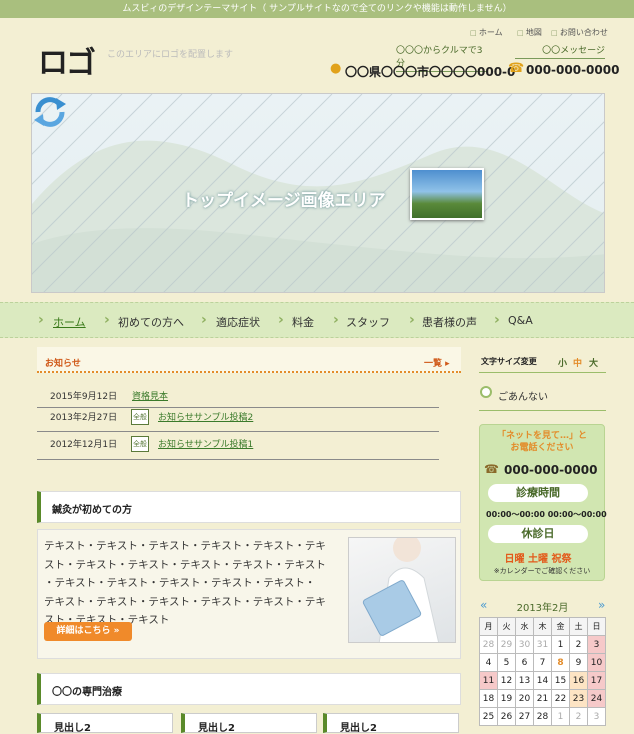 This screenshot has height=734, width=634. I want to click on news-more-link: 一覧 ▸, so click(437, 362).